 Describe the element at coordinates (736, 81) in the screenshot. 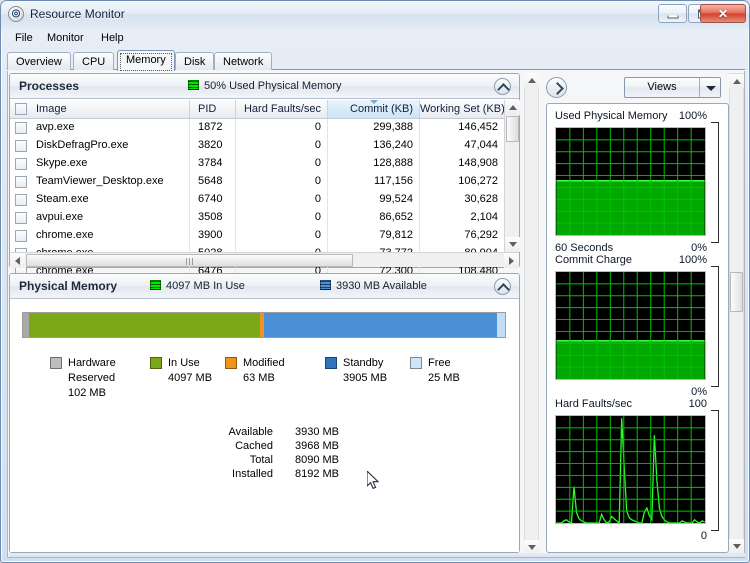

I see `sidebar-scroll-up-arrow-icon` at that location.